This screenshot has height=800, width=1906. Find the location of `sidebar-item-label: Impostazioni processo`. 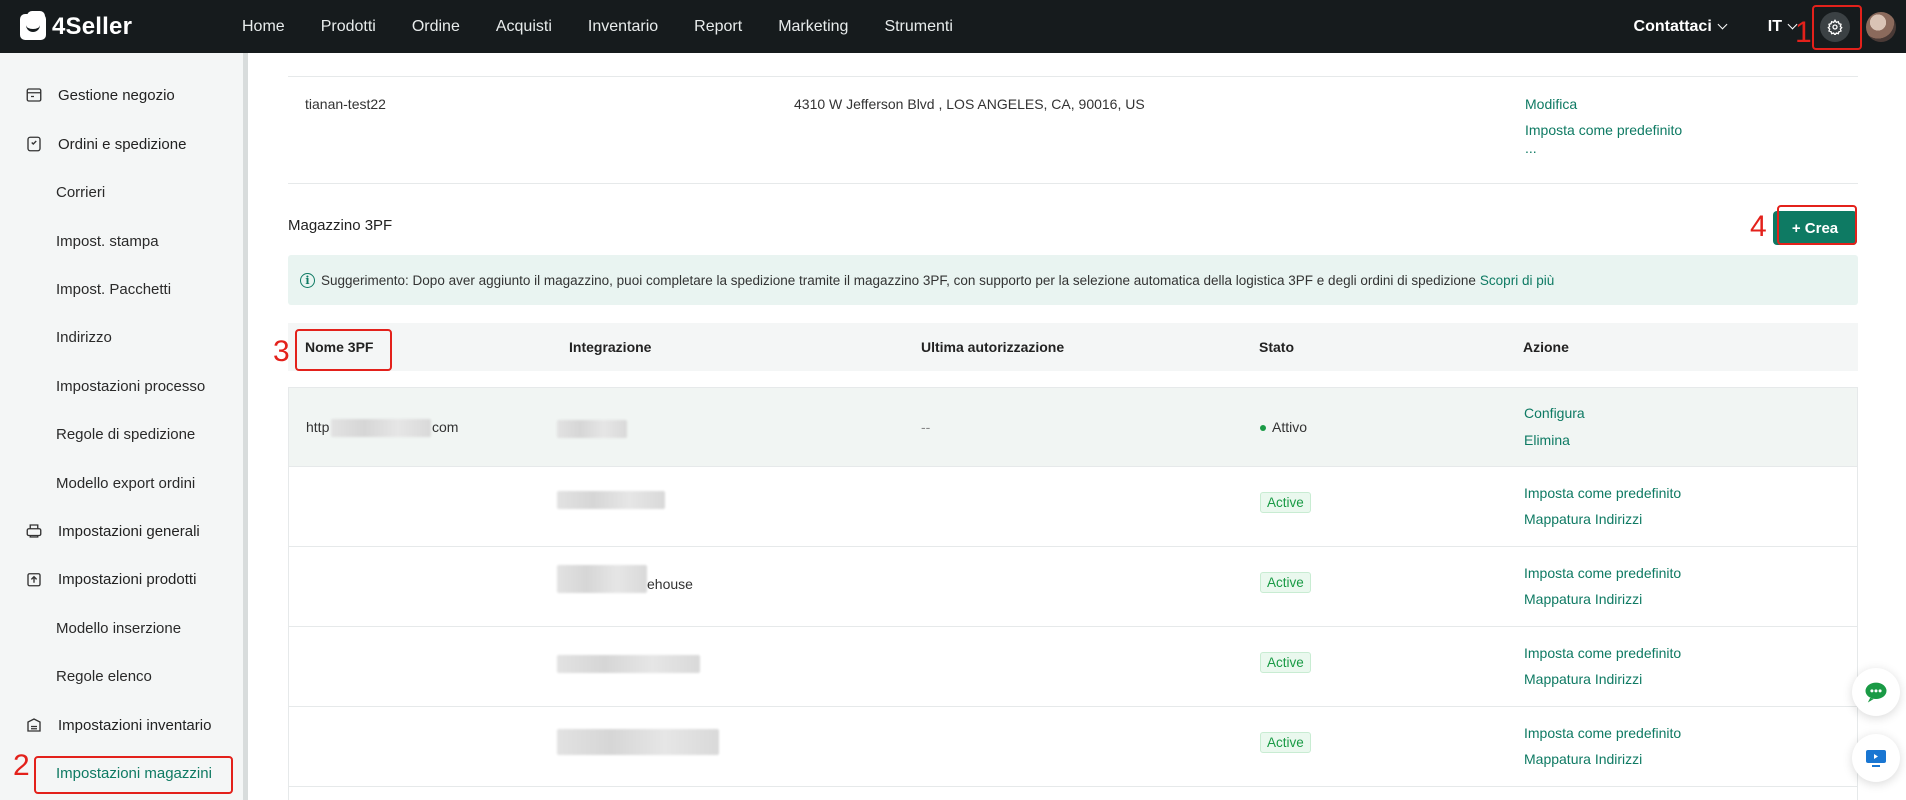

sidebar-item-label: Impostazioni processo is located at coordinates (131, 386).